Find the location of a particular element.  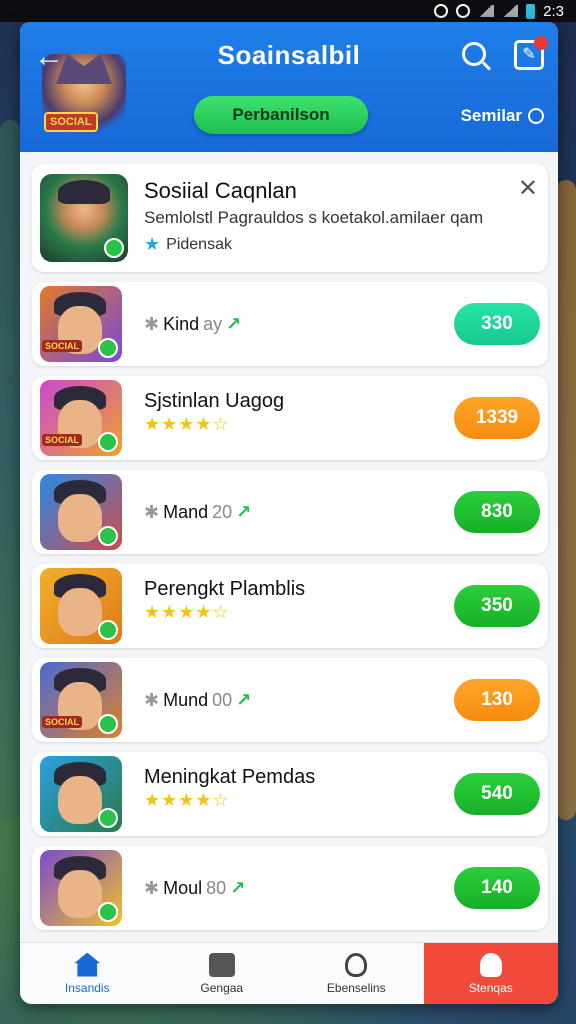

game-meta: ✱ Mand 20 ↗ is located at coordinates (197, 512).